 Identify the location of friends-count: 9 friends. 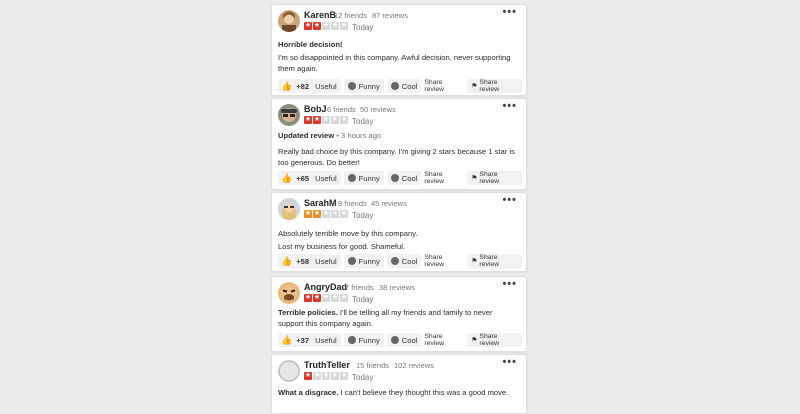
(352, 203).